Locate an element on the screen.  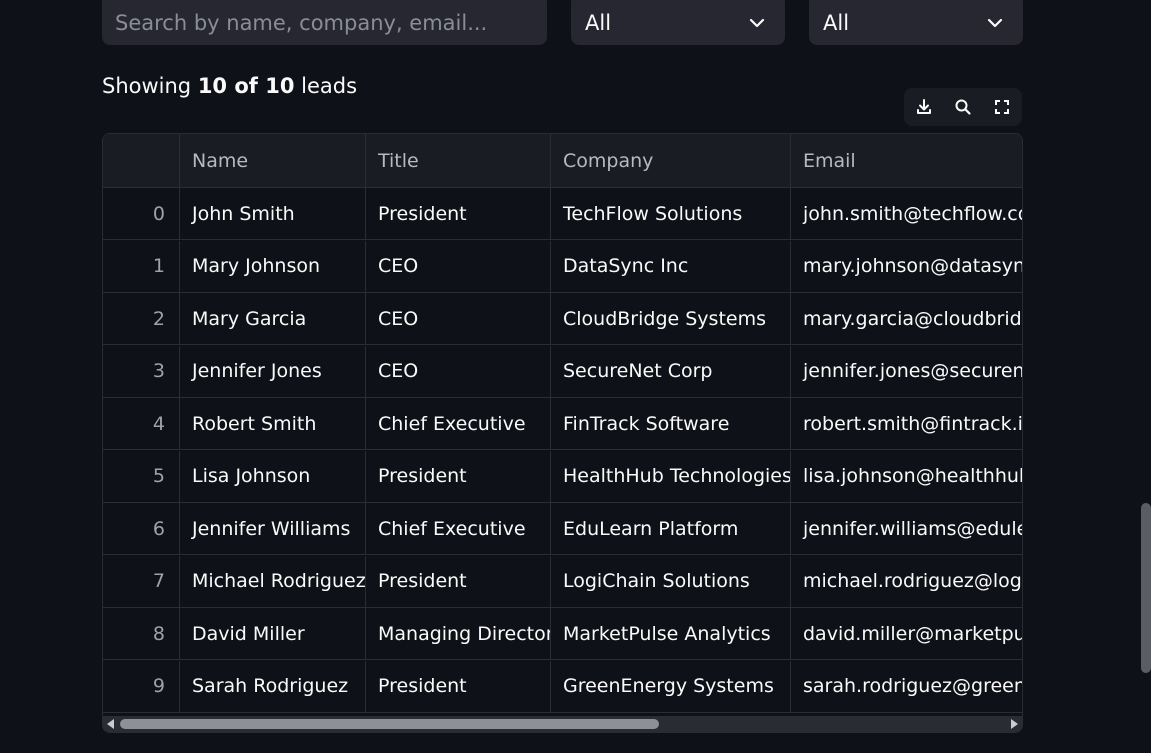
table-search-button is located at coordinates (963, 107).